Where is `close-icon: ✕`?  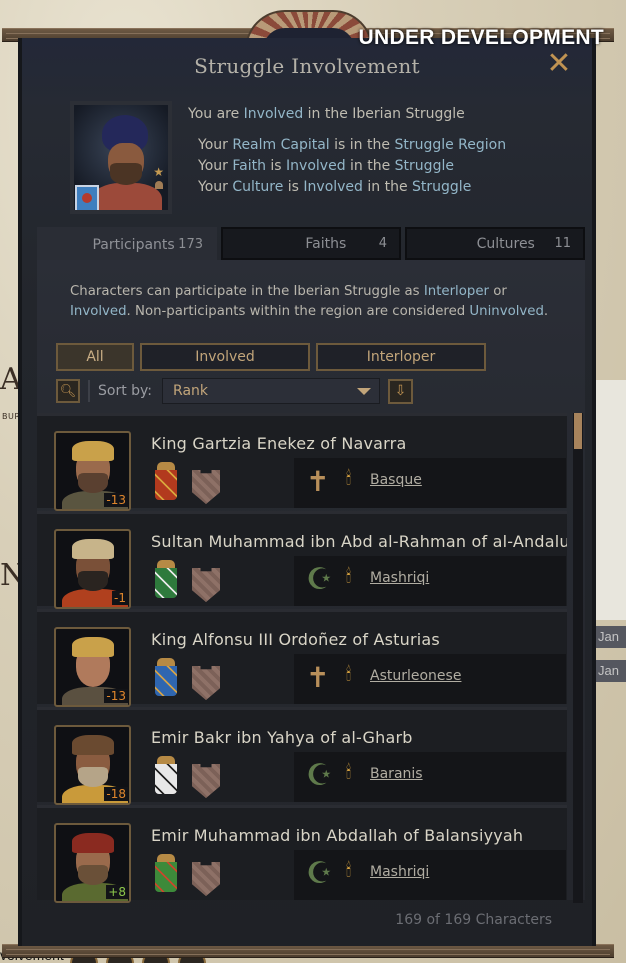 close-icon: ✕ is located at coordinates (559, 63).